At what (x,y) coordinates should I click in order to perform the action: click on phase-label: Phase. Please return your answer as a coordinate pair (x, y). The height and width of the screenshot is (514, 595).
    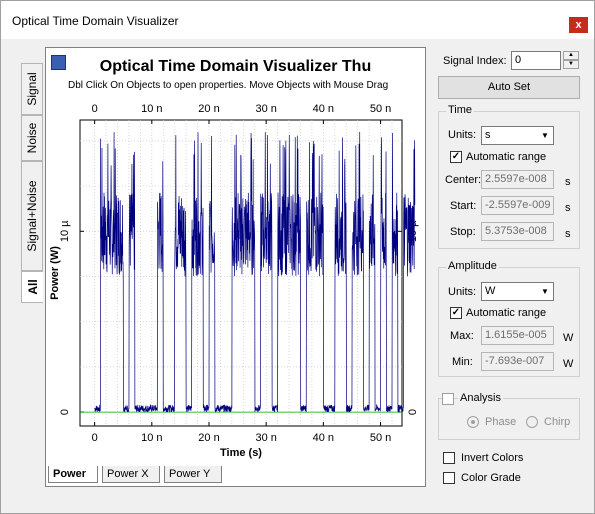
    Looking at the image, I should click on (501, 422).